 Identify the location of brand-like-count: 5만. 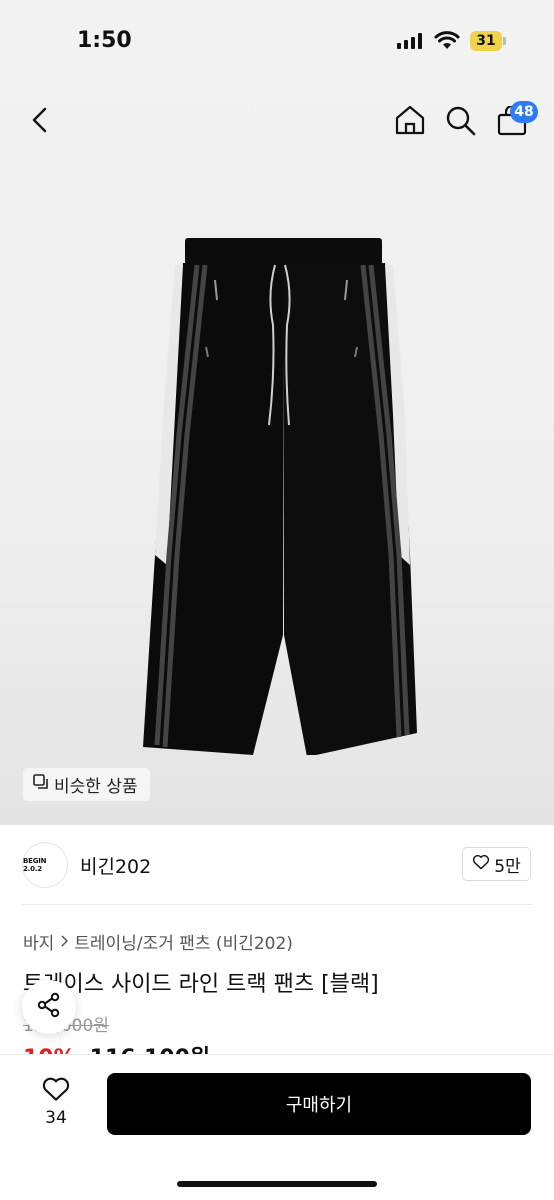
(507, 866).